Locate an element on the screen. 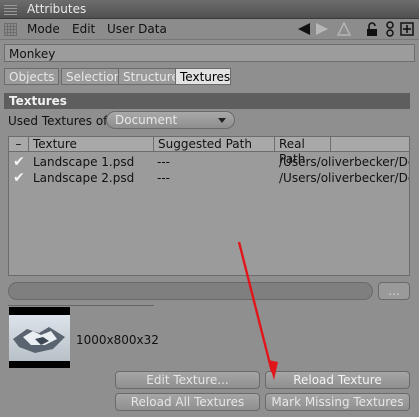 This screenshot has width=419, height=417. annotation-arrow is located at coordinates (257, 310).